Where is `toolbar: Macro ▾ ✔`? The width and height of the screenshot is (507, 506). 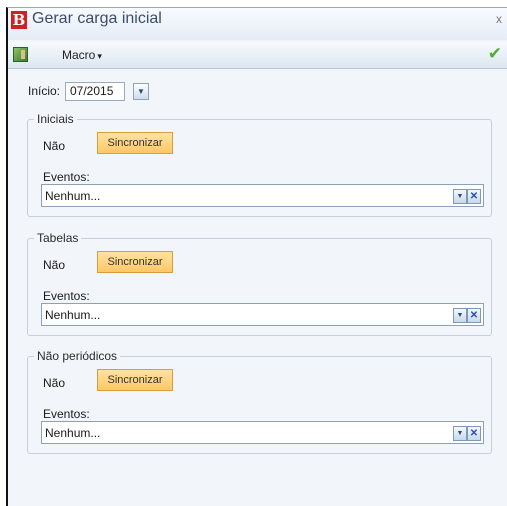
toolbar: Macro ▾ ✔ is located at coordinates (257, 55).